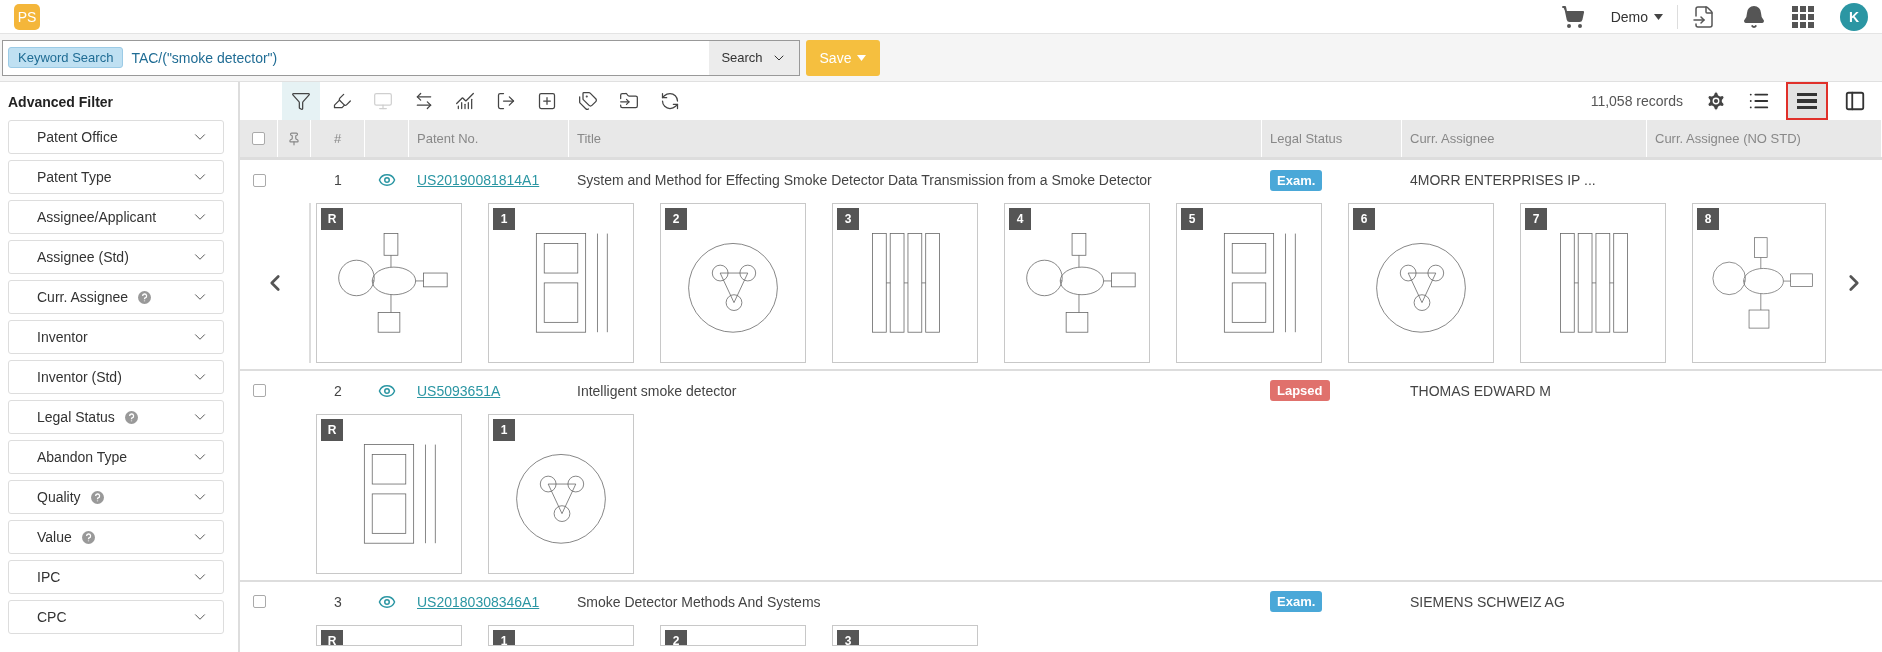 The width and height of the screenshot is (1882, 652). I want to click on filter-dropdown: Assignee/Applicant, so click(116, 217).